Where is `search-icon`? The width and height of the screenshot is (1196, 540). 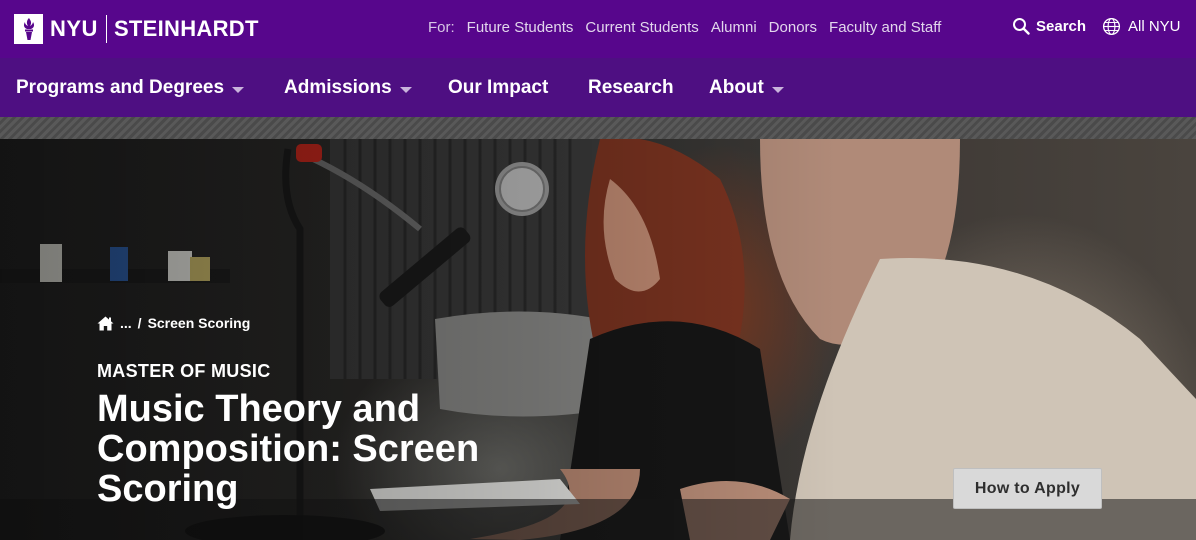
search-icon is located at coordinates (1021, 26).